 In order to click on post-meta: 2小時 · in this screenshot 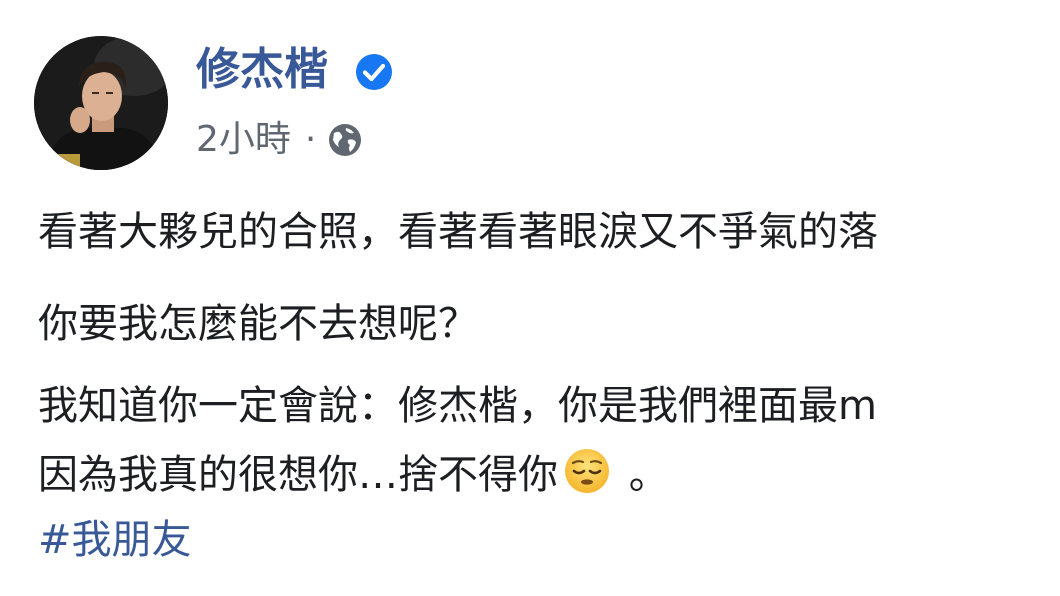, I will do `click(280, 140)`.